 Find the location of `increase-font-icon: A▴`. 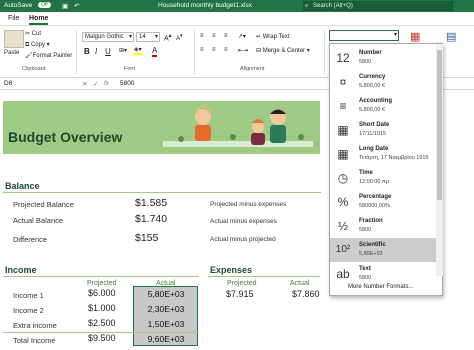

increase-font-icon: A▴ is located at coordinates (168, 37).